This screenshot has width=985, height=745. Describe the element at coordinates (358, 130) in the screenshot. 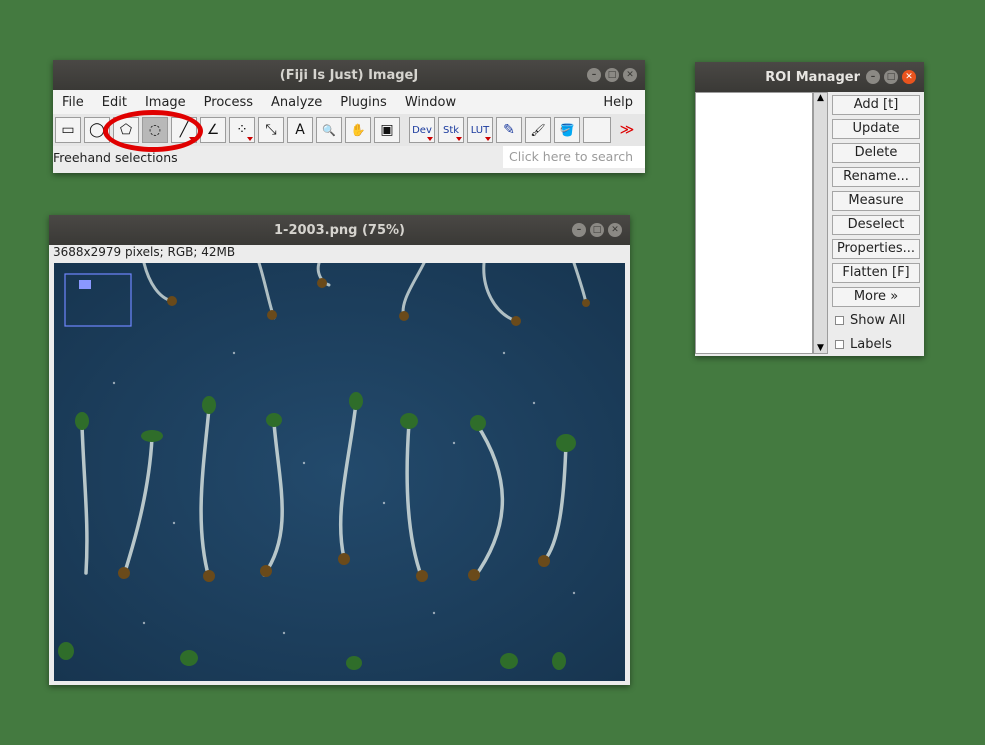

I see `hand-tool-icon: ✋` at that location.